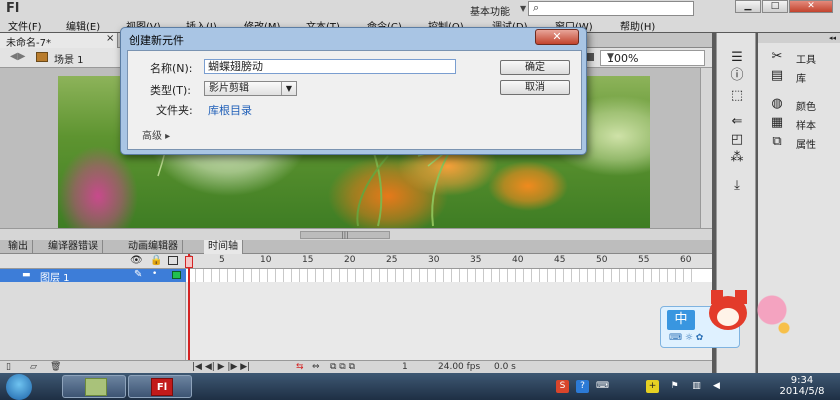 The height and width of the screenshot is (400, 840). Describe the element at coordinates (443, 261) in the screenshot. I see `frame-ruler: 1 5 10 15 20 25 30 35 40 45 50 55 60` at that location.